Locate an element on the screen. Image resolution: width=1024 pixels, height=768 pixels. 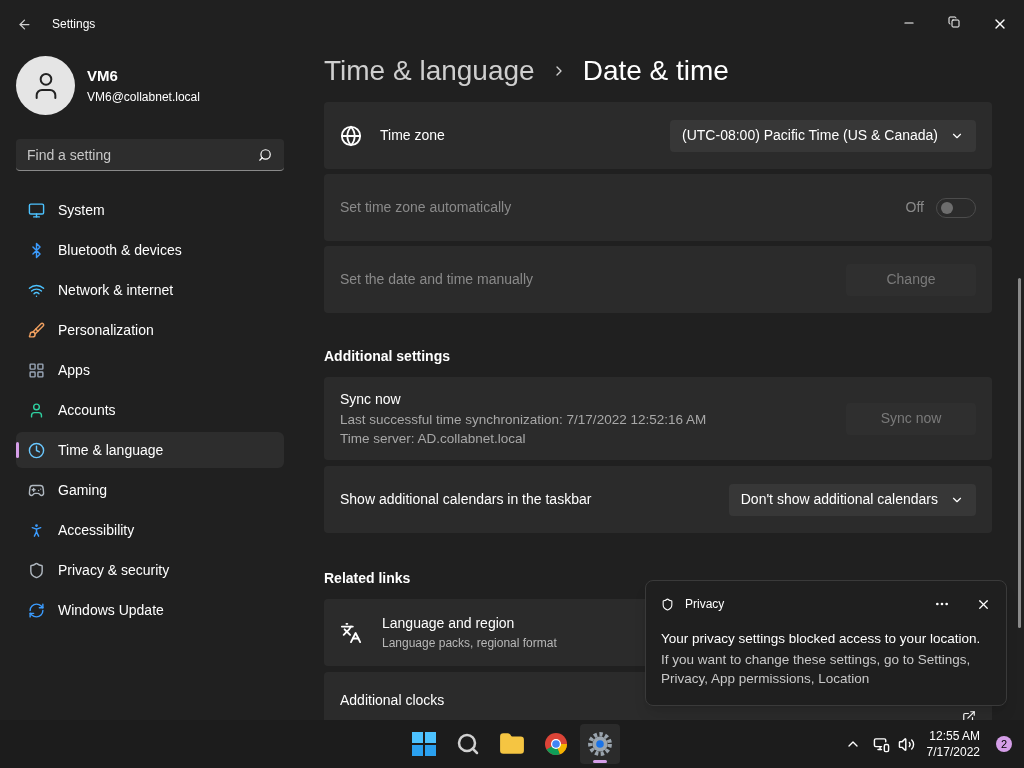
section-heading: Additional settings is located at coordinates (387, 356).